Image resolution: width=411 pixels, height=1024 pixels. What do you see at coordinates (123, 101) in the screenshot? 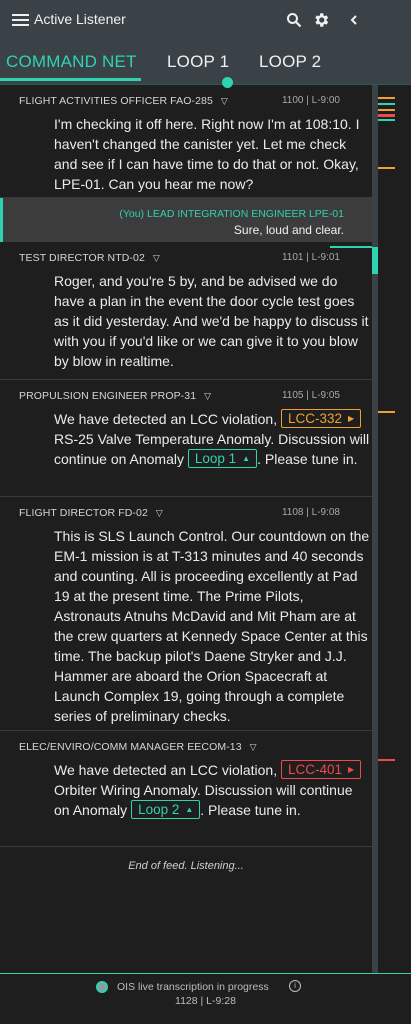
I see `speaker-label: FLIGHT ACTIVITIES OFFICER FAO-285 ▽` at bounding box center [123, 101].